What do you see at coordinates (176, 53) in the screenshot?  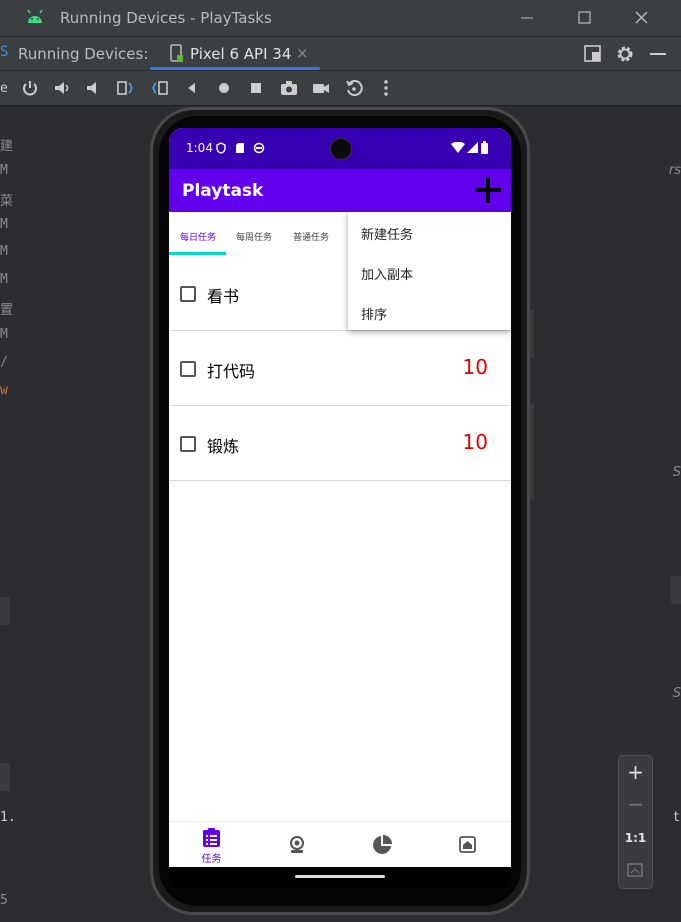 I see `phone-device-icon` at bounding box center [176, 53].